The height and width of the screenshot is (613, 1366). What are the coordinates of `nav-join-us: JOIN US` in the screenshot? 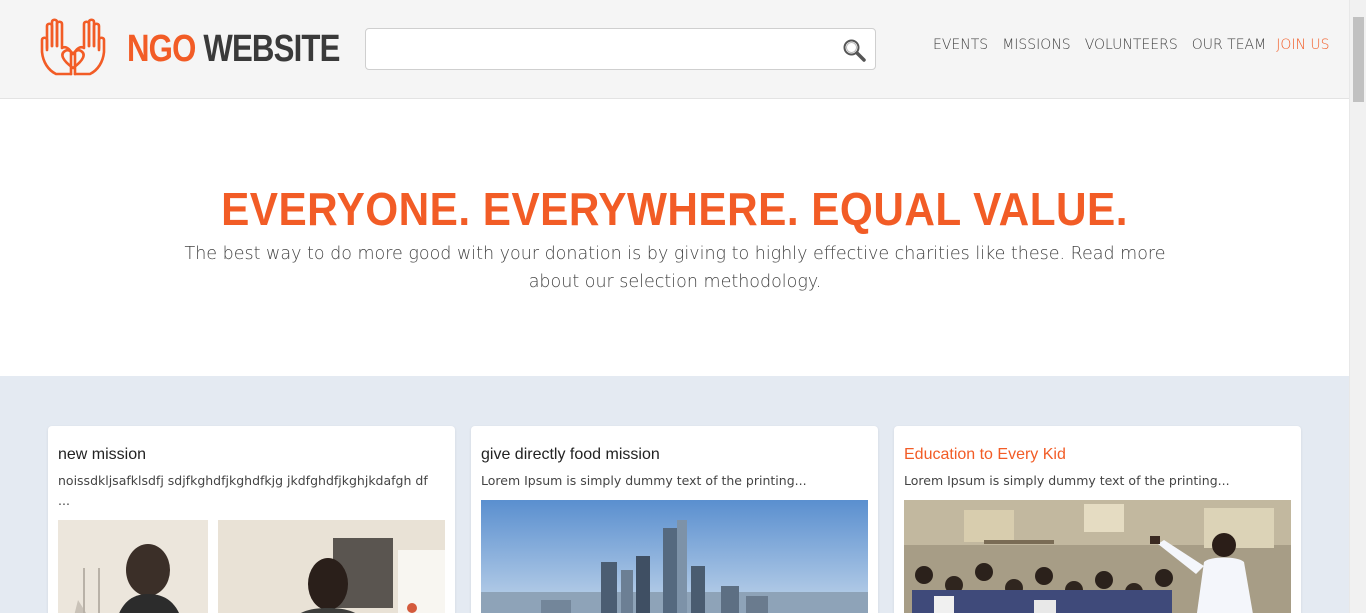 It's located at (1302, 45).